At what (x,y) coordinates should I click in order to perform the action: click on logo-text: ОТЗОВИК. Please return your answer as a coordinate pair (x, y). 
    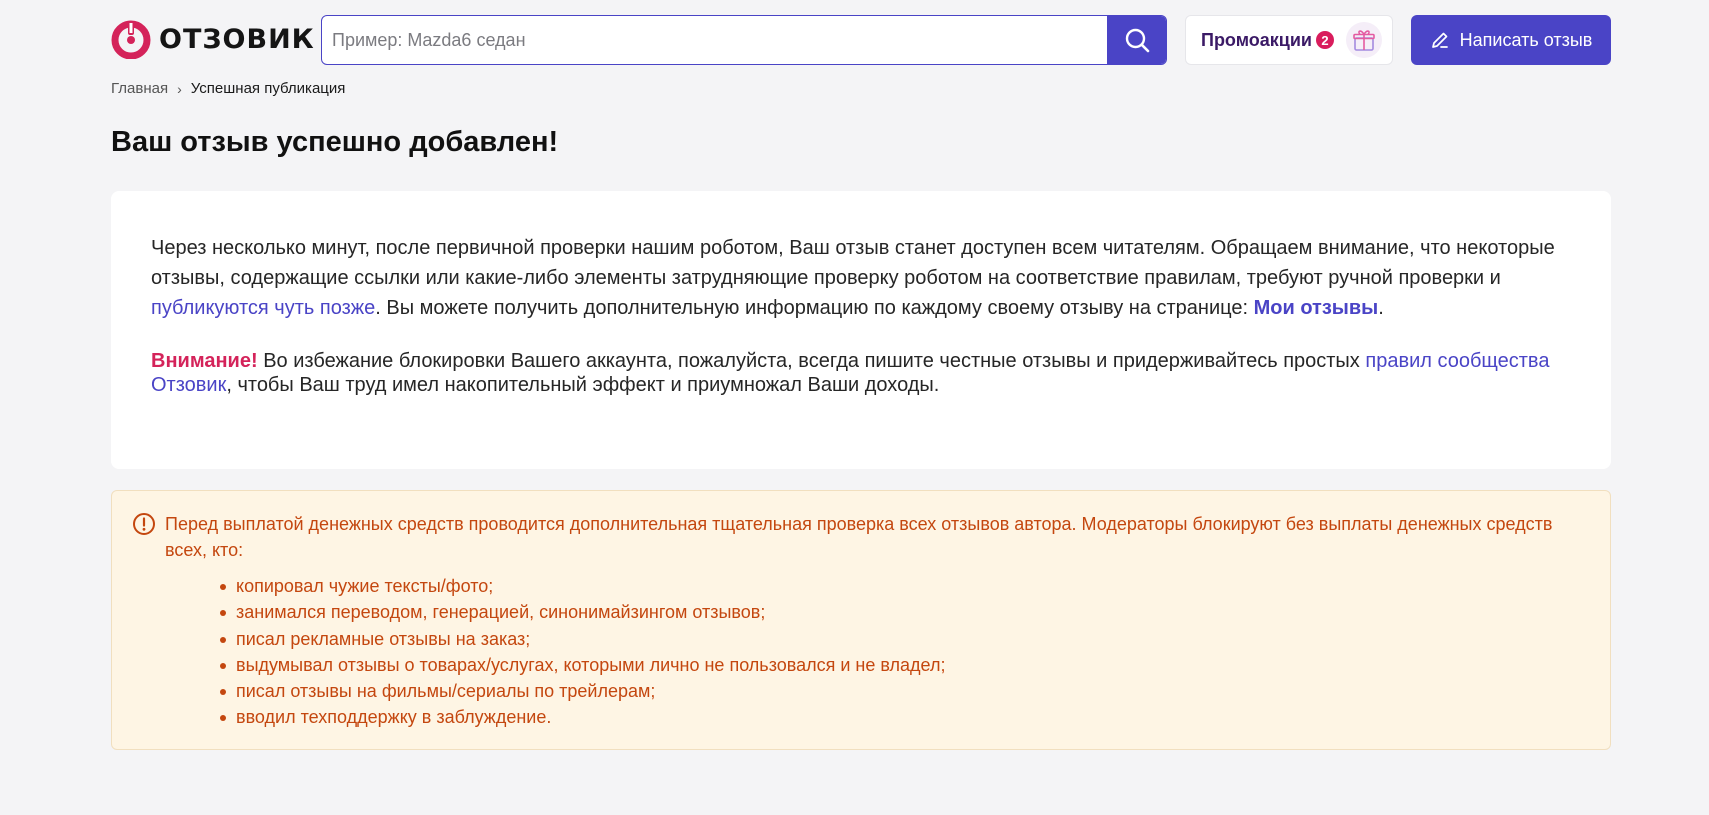
    Looking at the image, I should click on (237, 39).